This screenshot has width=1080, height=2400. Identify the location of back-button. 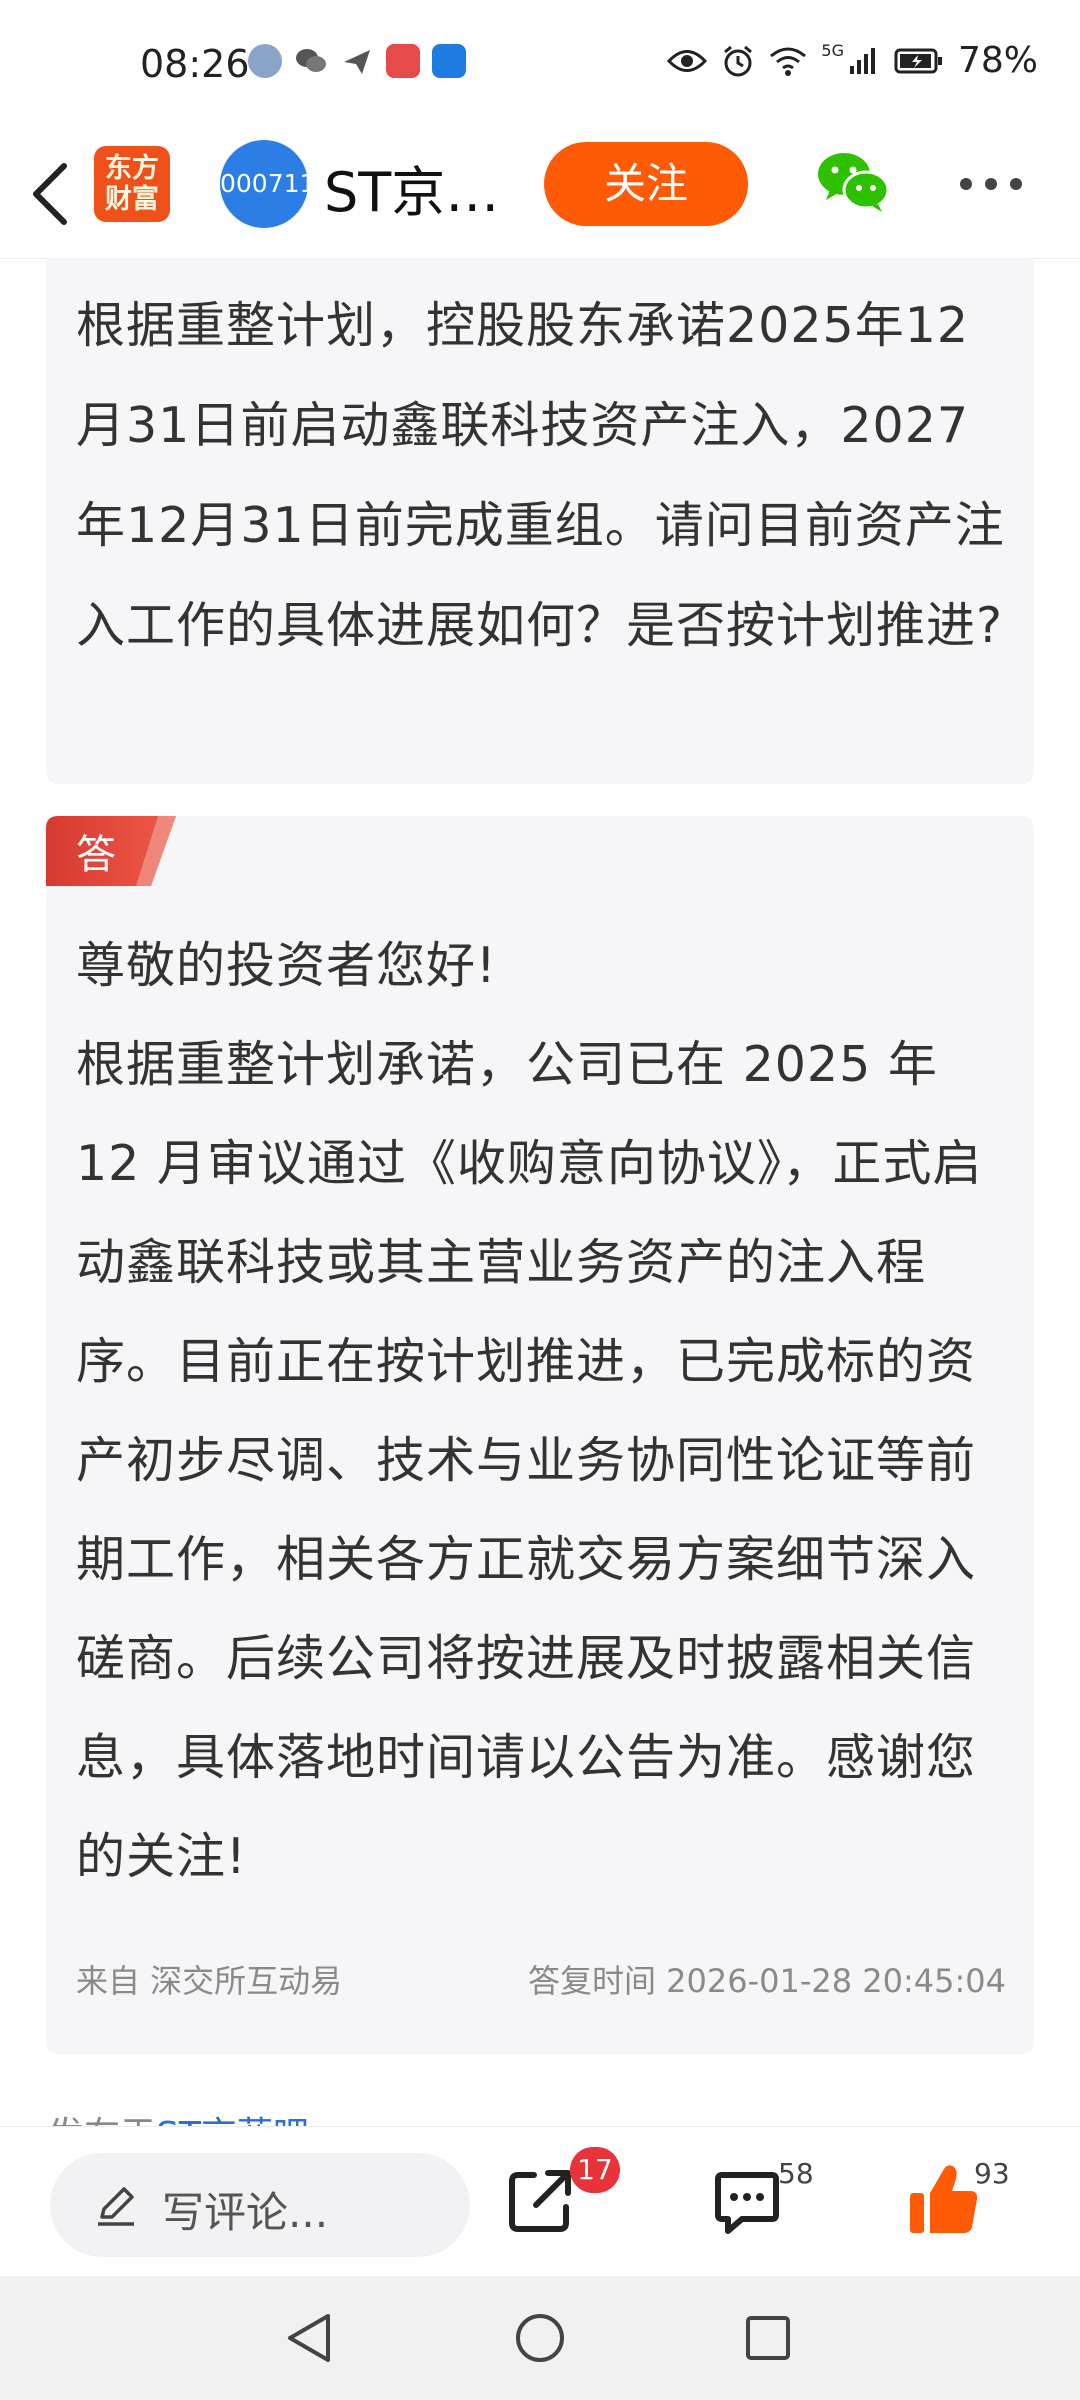
(52, 192).